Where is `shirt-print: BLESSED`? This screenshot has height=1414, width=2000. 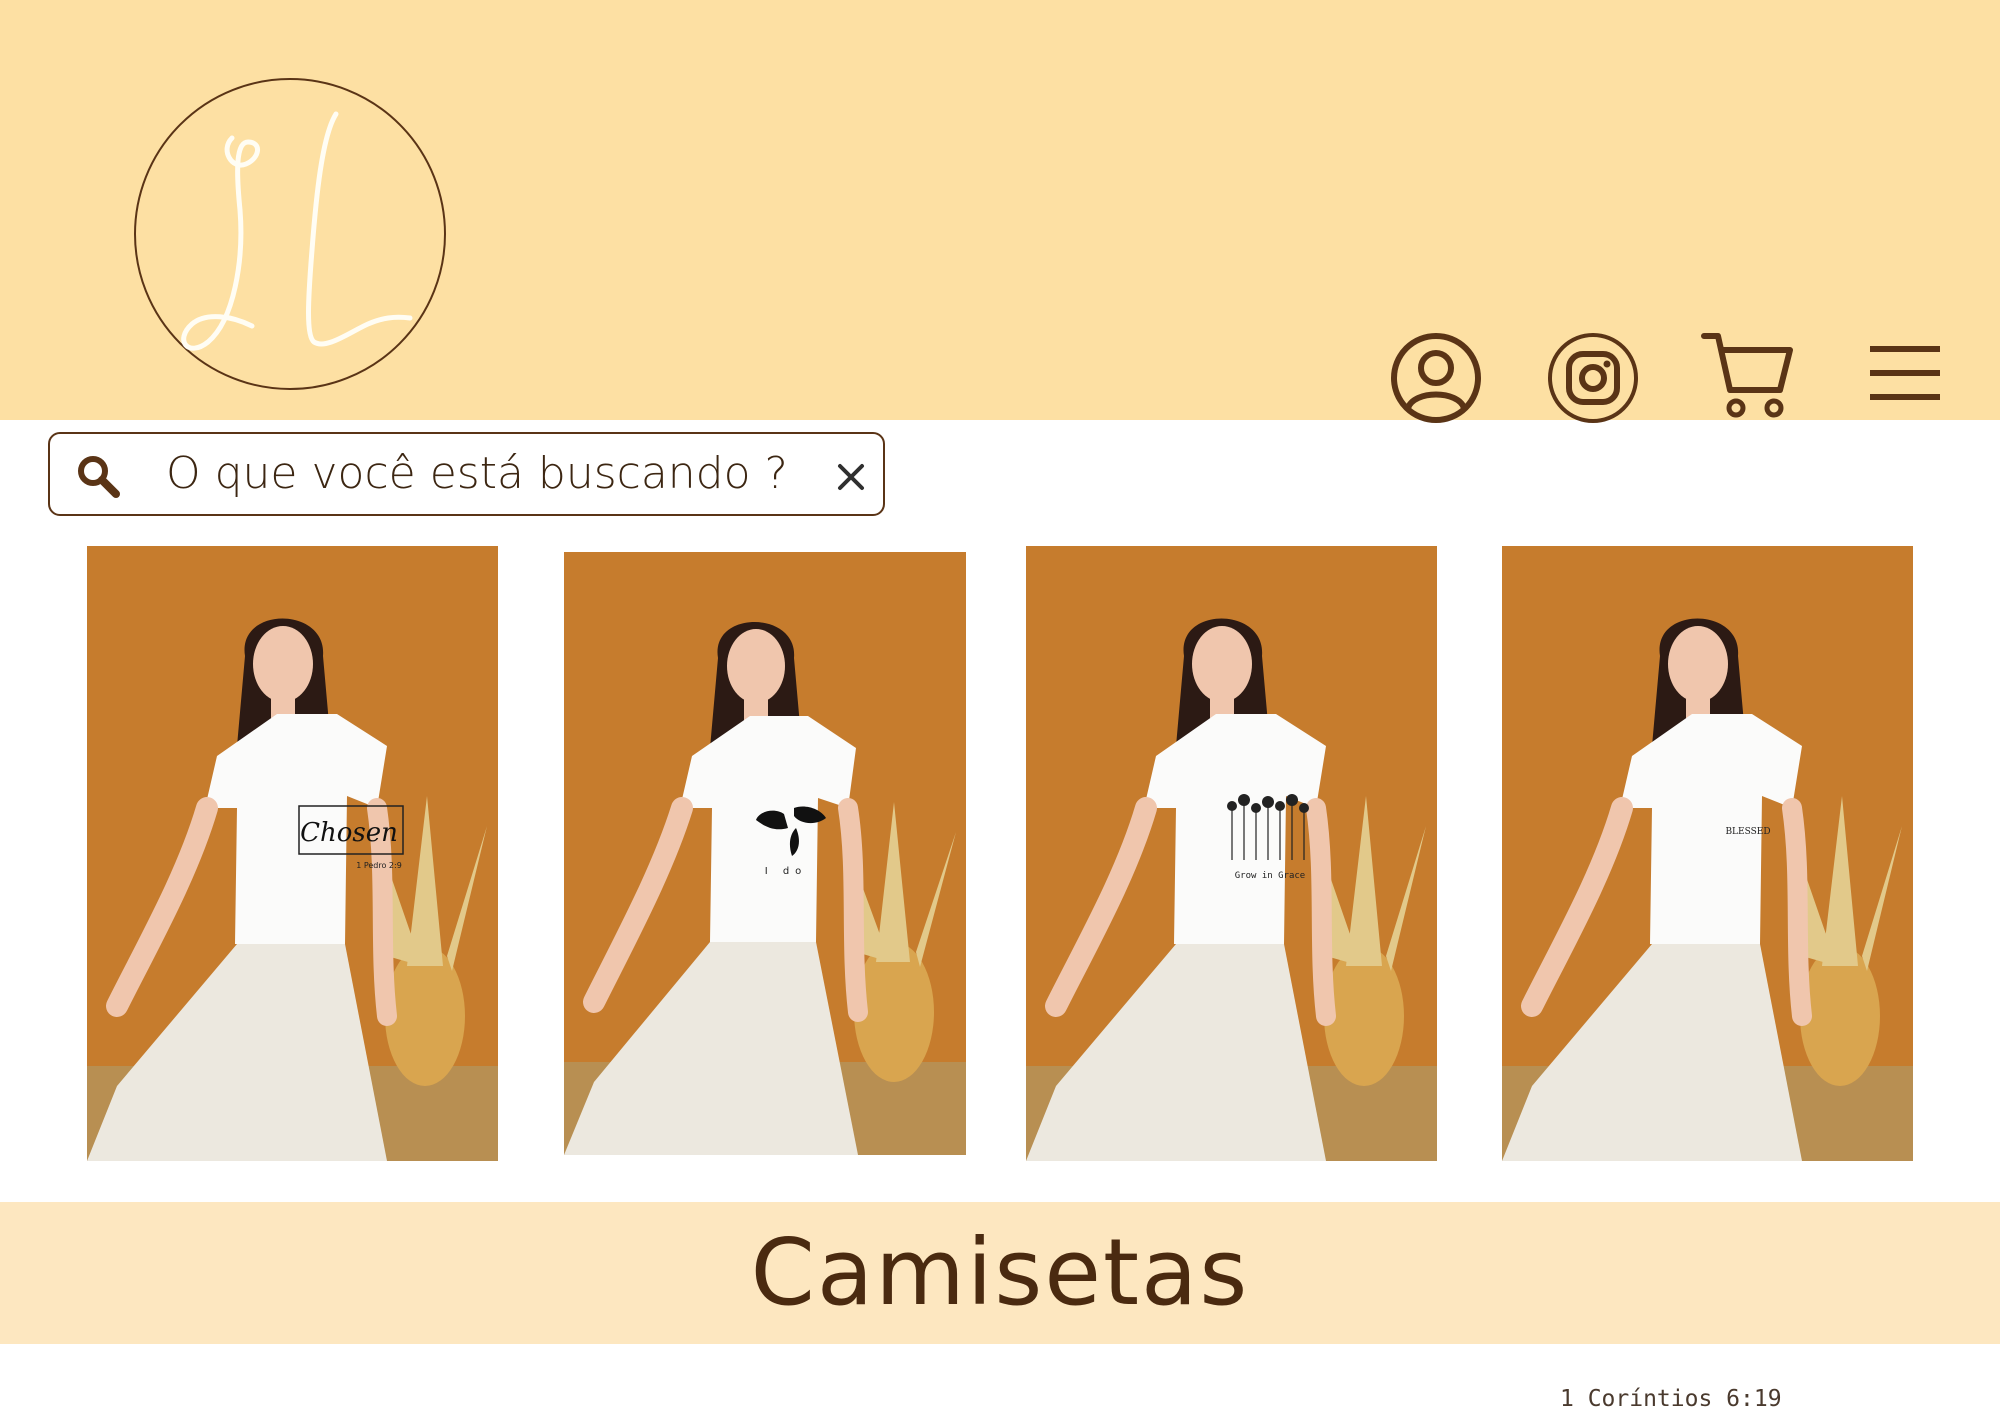 shirt-print: BLESSED is located at coordinates (1747, 832).